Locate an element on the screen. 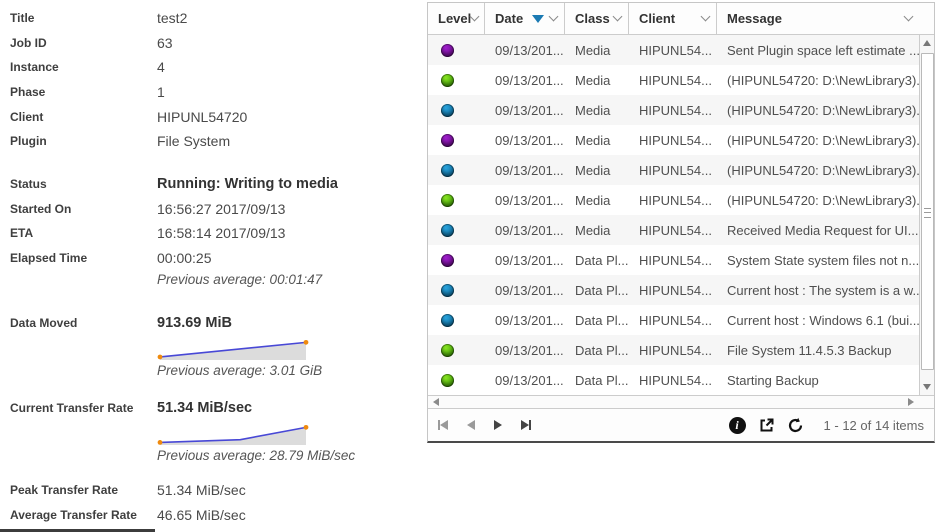 This screenshot has width=940, height=532. previous-average-note: Previous average: 00:01:47 is located at coordinates (240, 280).